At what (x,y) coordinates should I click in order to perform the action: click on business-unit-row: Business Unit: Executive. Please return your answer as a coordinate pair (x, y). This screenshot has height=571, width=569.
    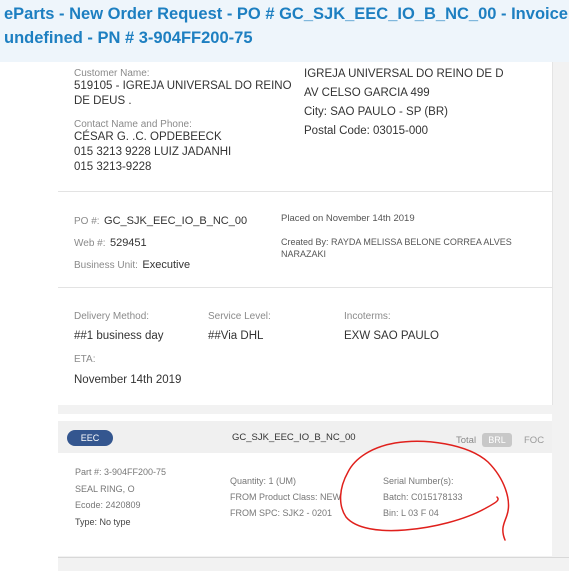
    Looking at the image, I should click on (132, 264).